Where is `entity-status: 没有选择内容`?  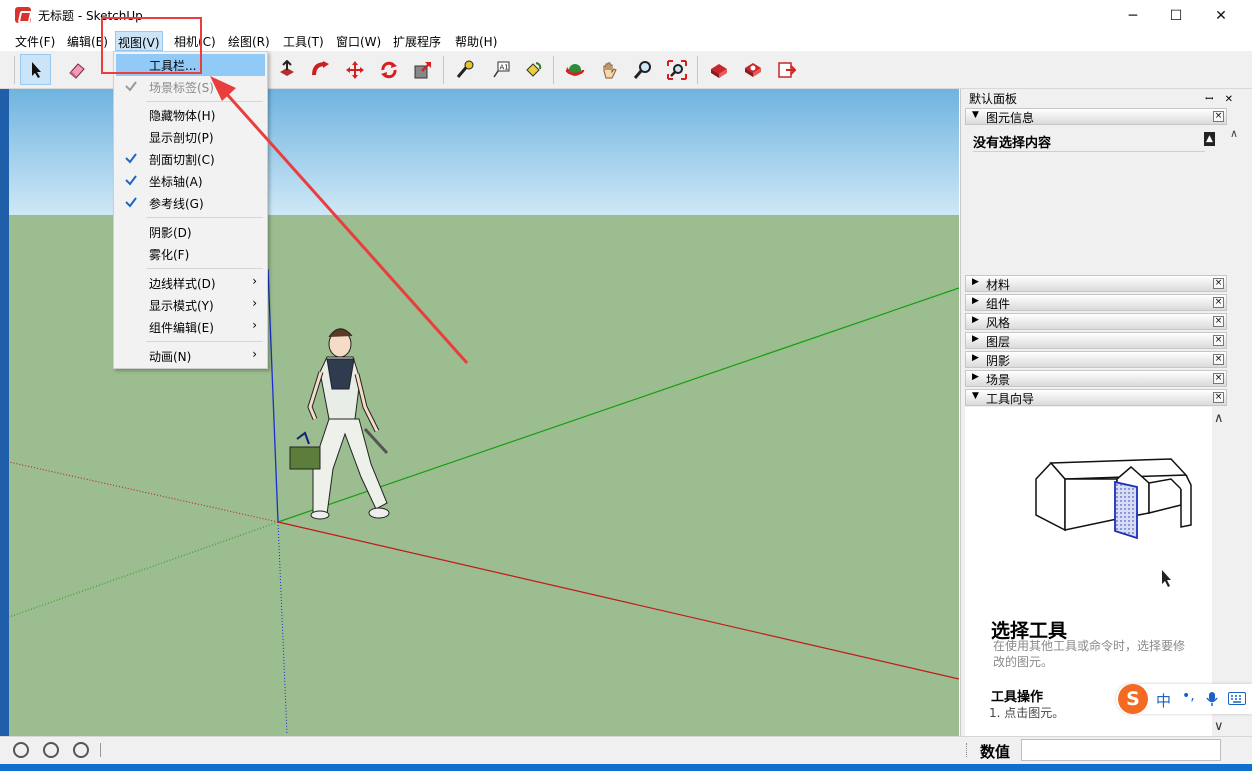 entity-status: 没有选择内容 is located at coordinates (1012, 143).